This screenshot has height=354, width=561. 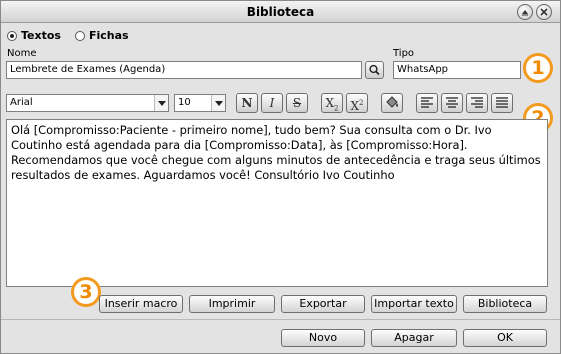 I want to click on size-select: 10, so click(x=200, y=103).